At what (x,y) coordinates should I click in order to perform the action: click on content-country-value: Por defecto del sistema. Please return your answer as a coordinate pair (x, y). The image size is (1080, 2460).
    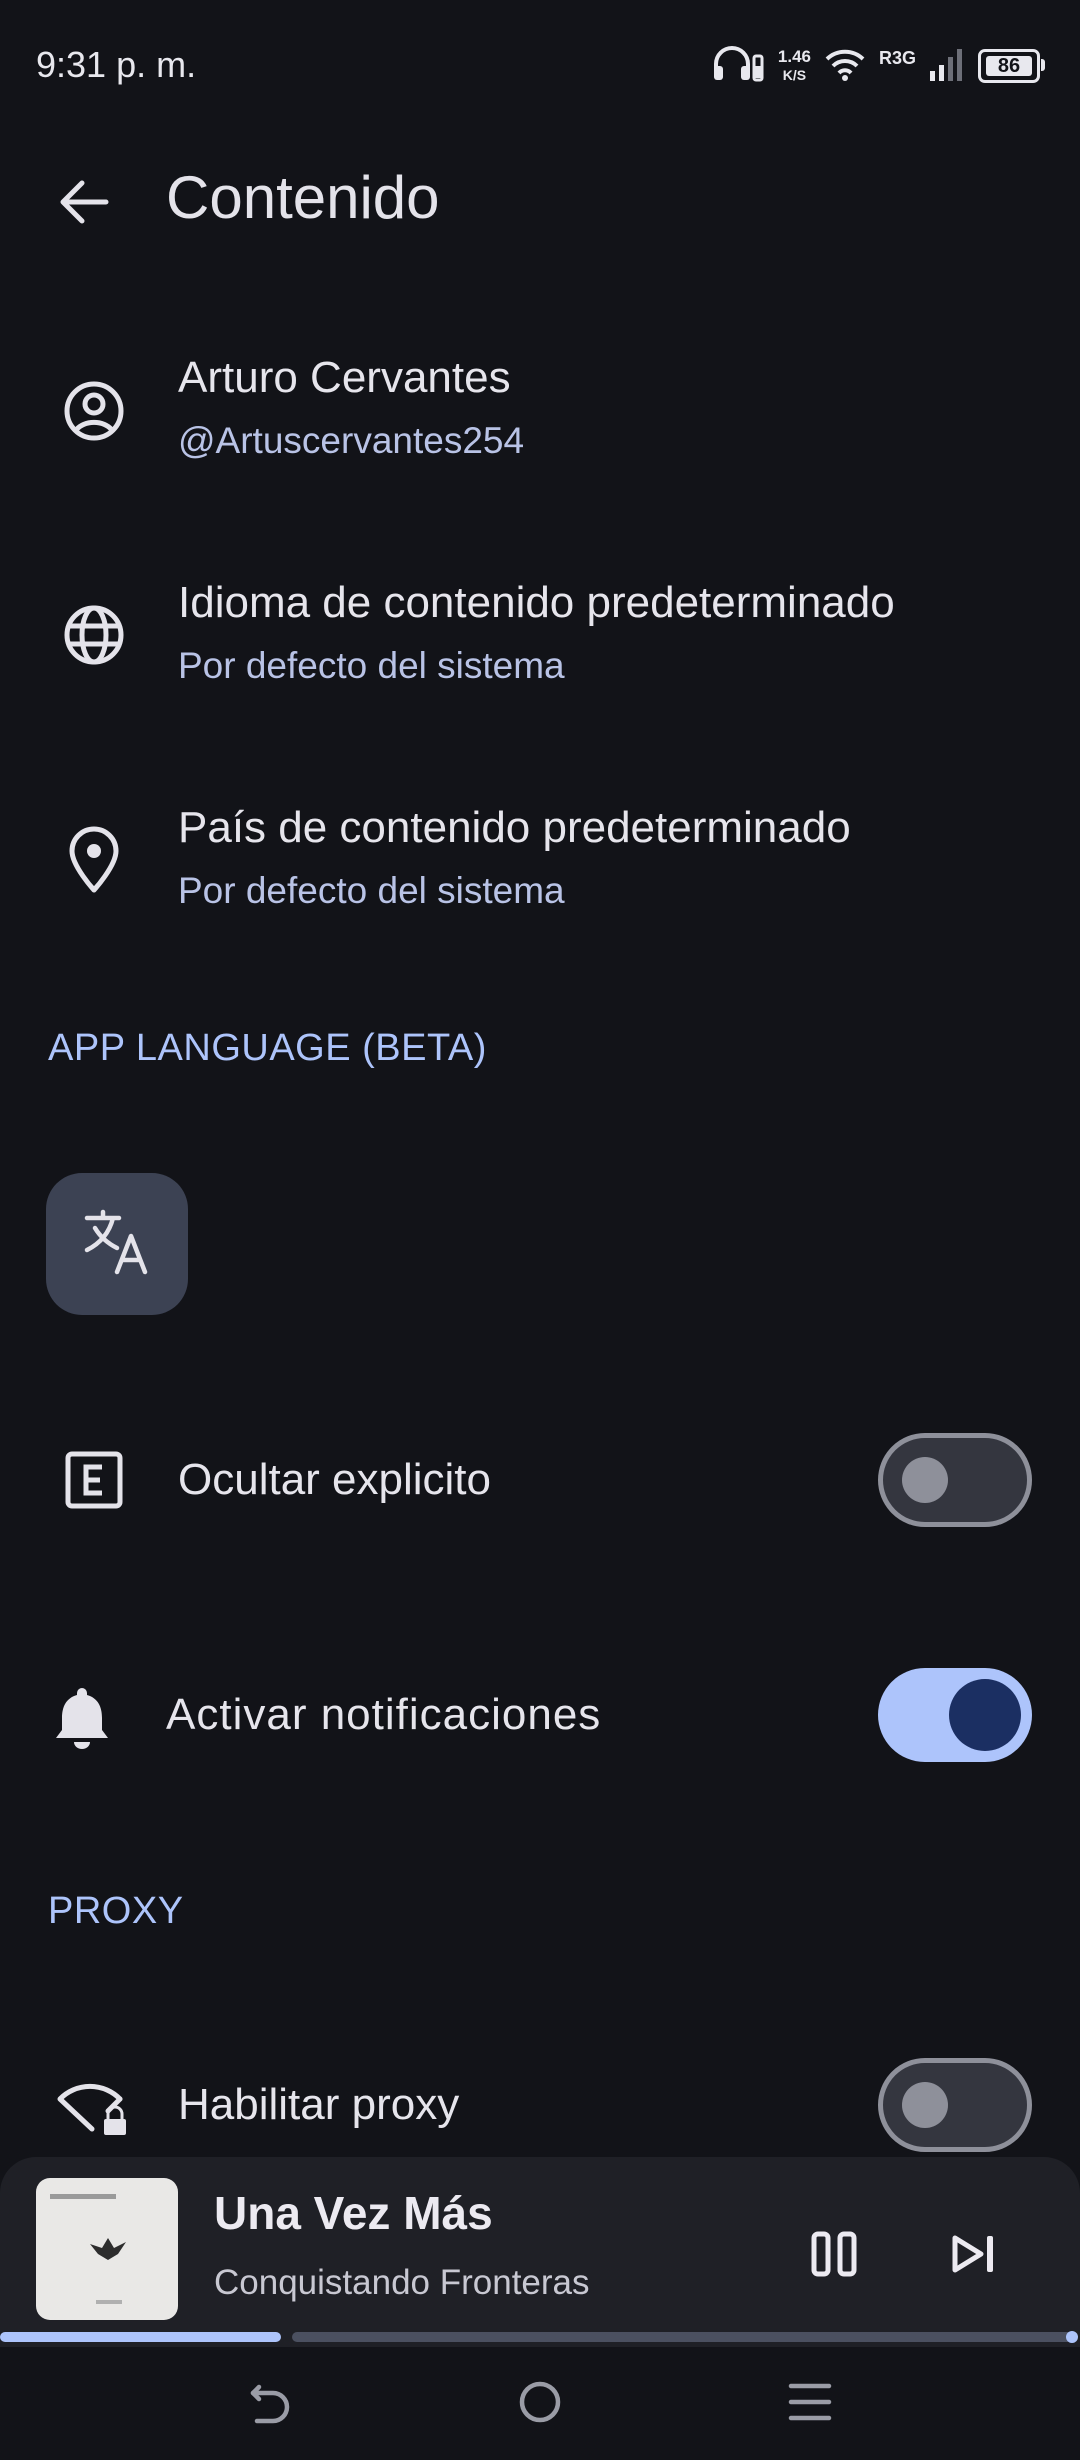
    Looking at the image, I should click on (371, 890).